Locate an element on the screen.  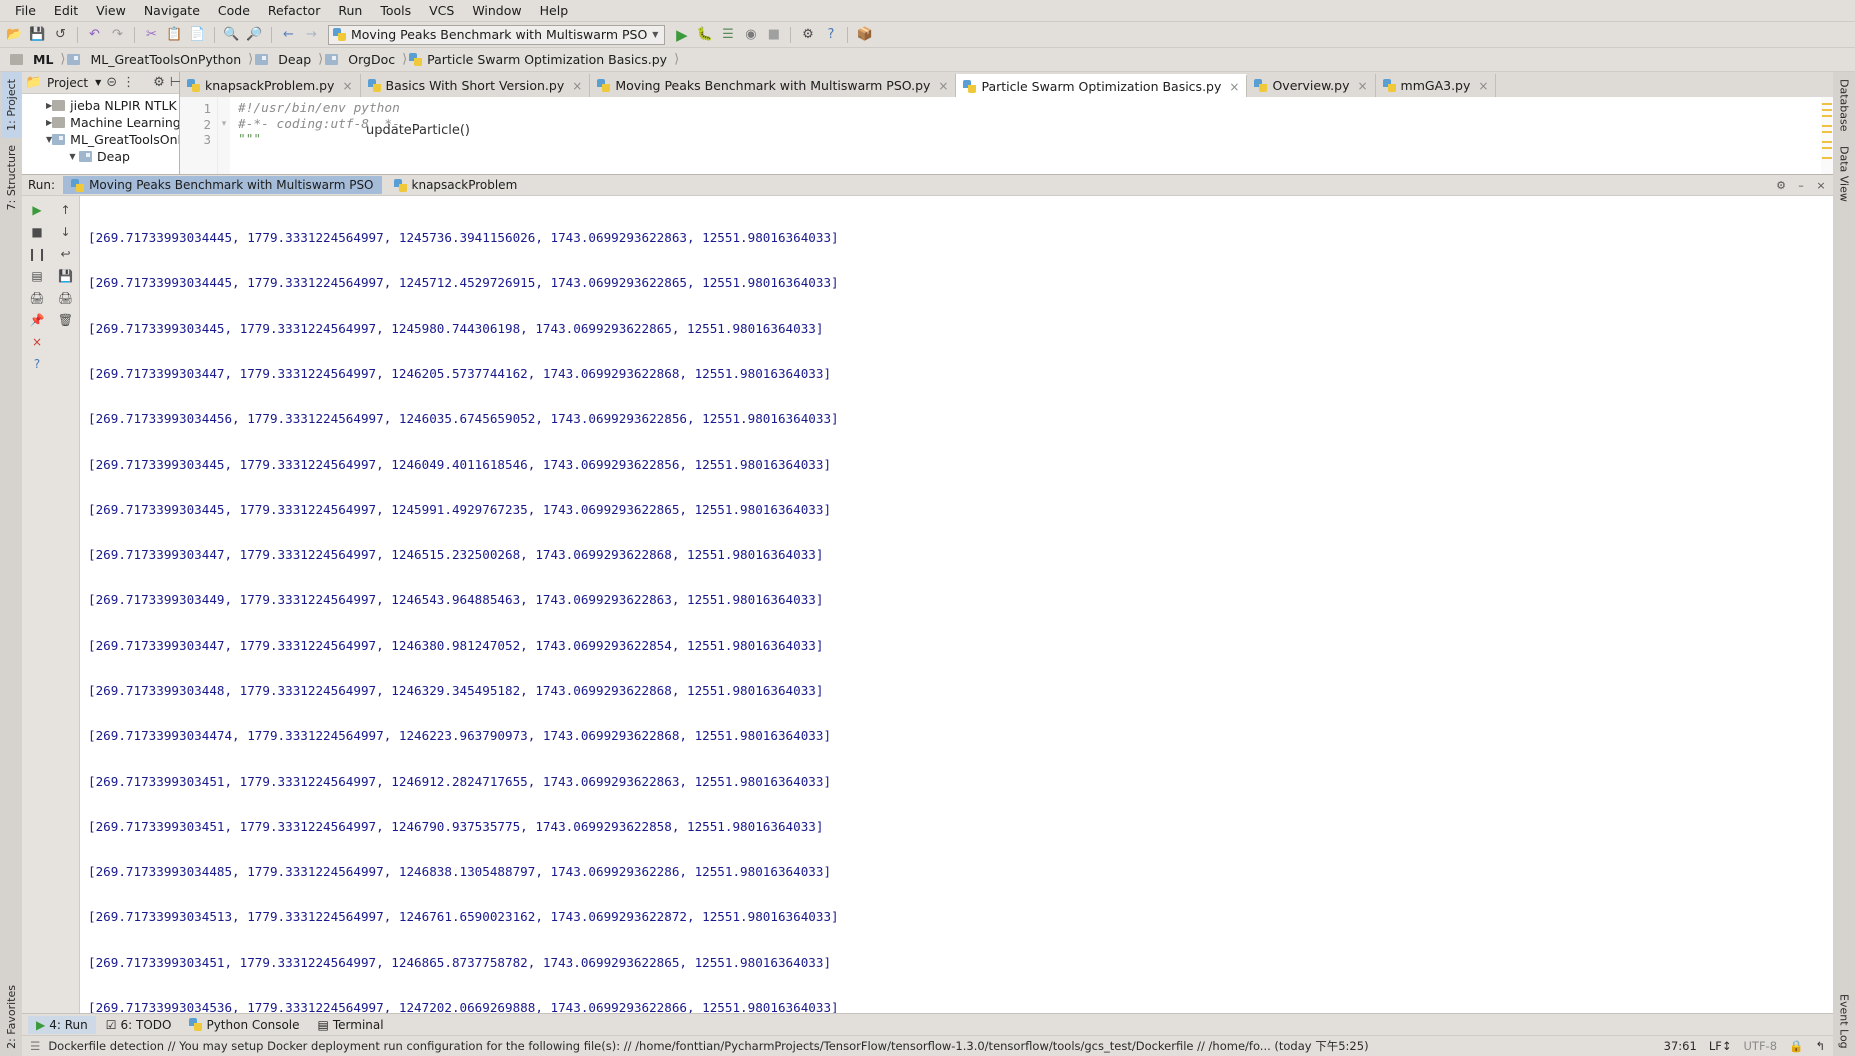
menu-item-vcs: VCS is located at coordinates (441, 10).